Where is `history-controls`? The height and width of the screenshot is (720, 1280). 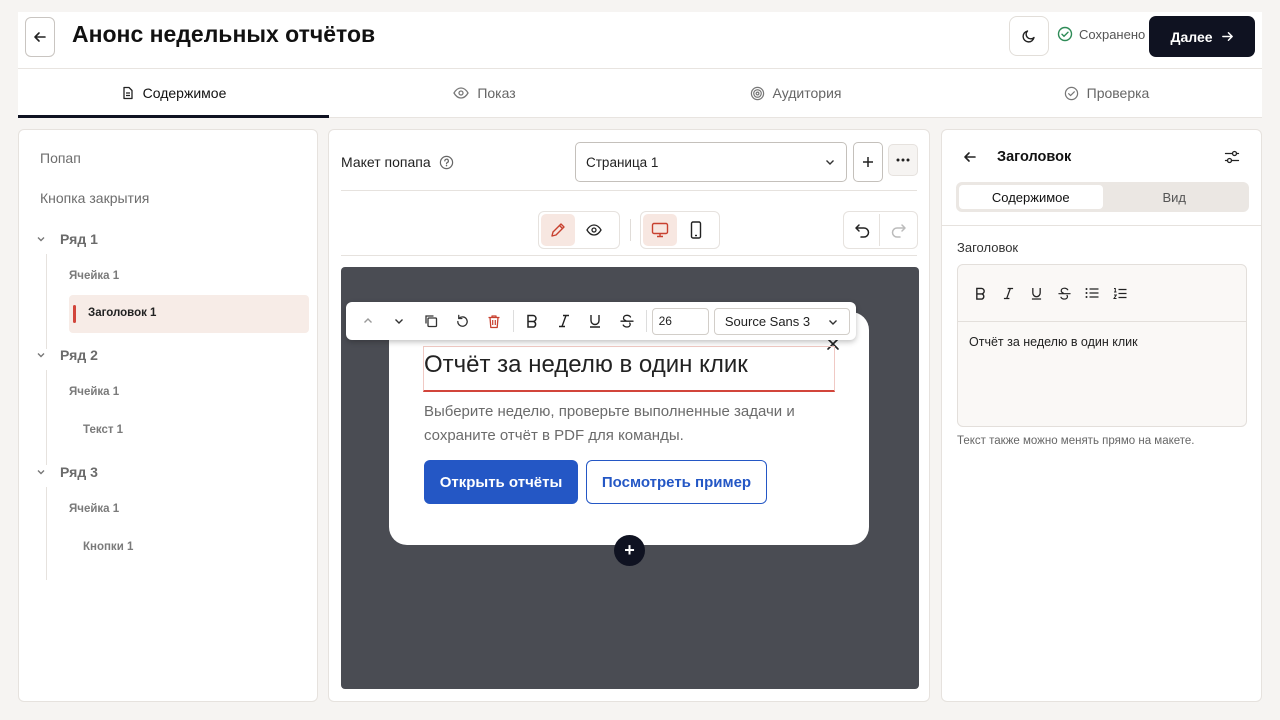
history-controls is located at coordinates (880, 230).